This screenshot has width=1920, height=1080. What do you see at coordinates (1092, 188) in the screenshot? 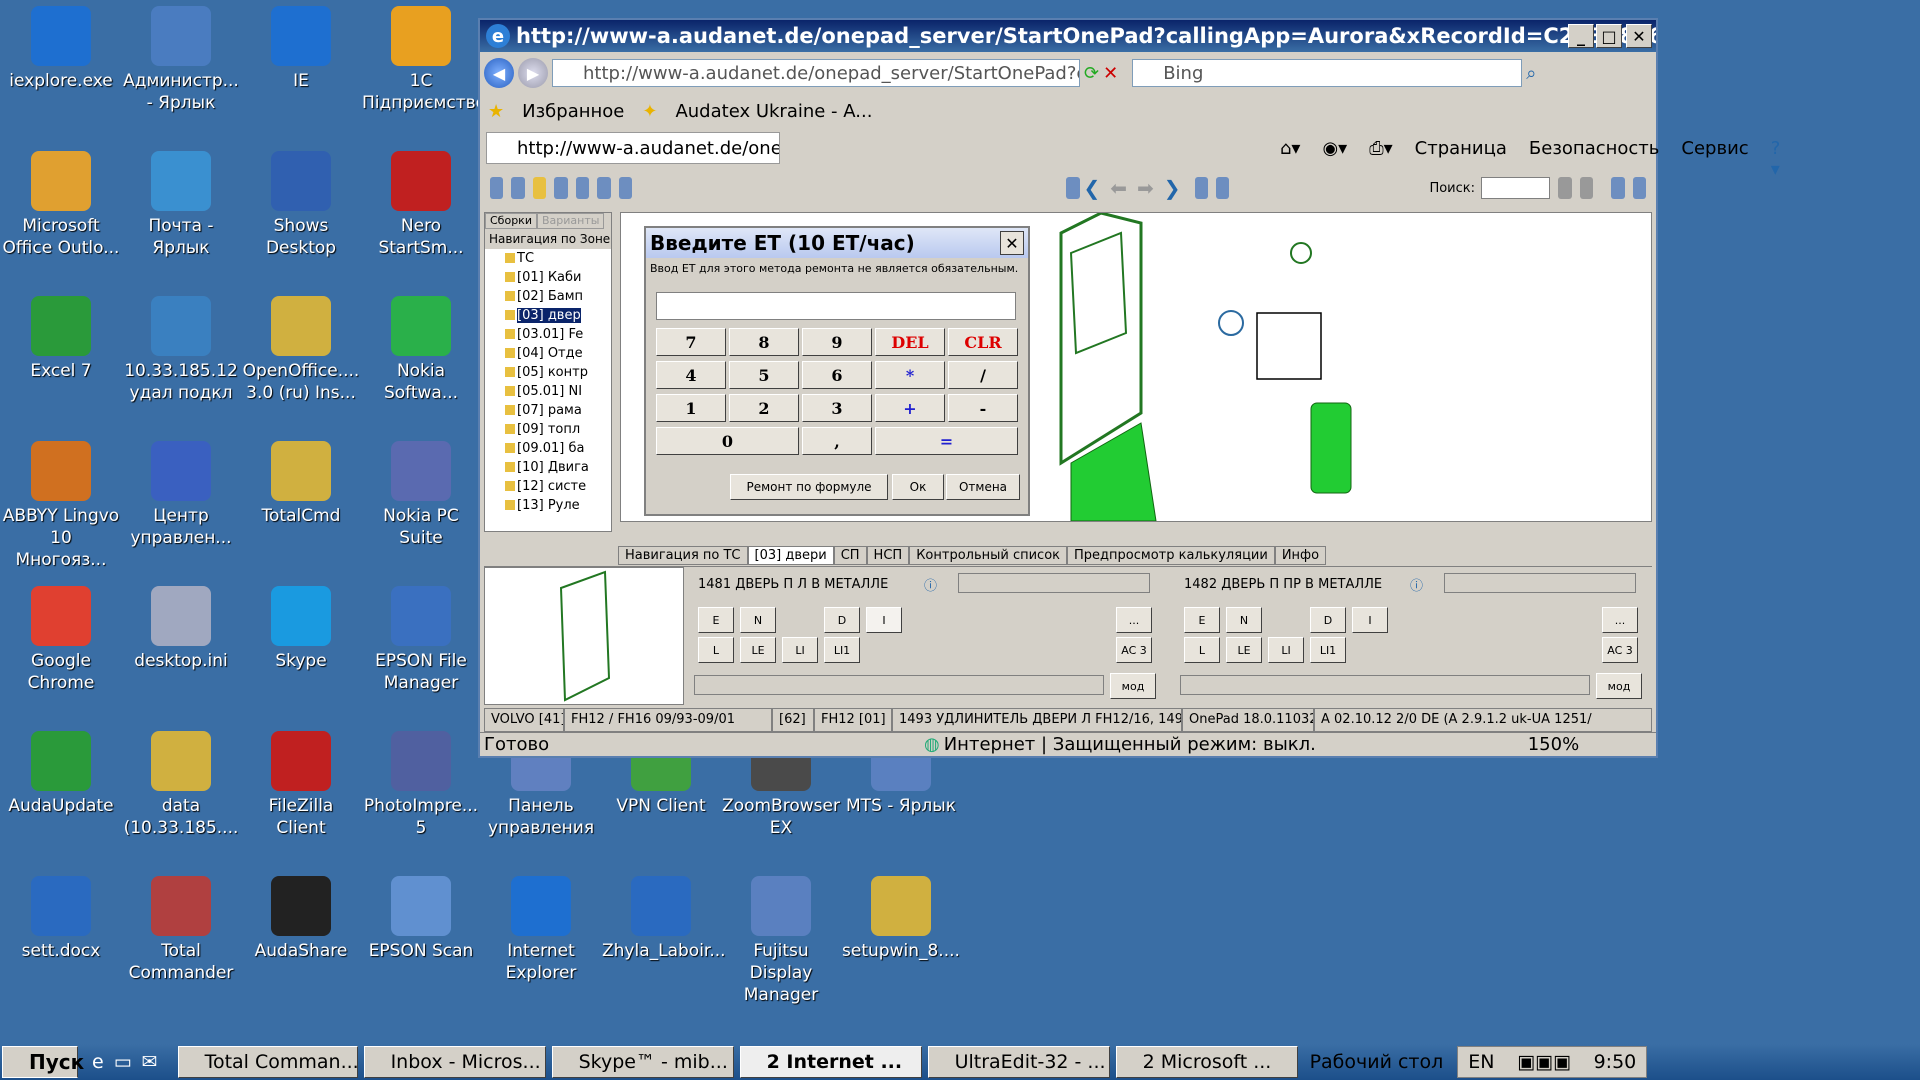
I see `prev-icon: ❮` at bounding box center [1092, 188].